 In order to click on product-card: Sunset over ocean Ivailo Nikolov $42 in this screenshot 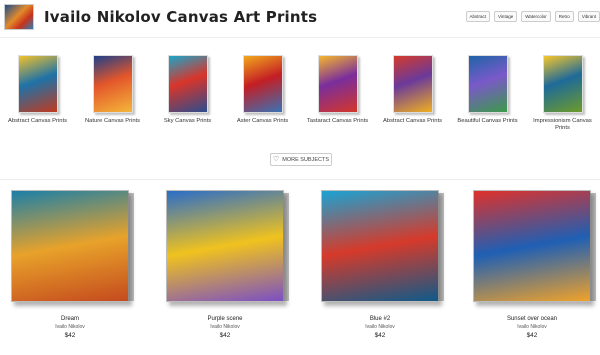, I will do `click(532, 264)`.